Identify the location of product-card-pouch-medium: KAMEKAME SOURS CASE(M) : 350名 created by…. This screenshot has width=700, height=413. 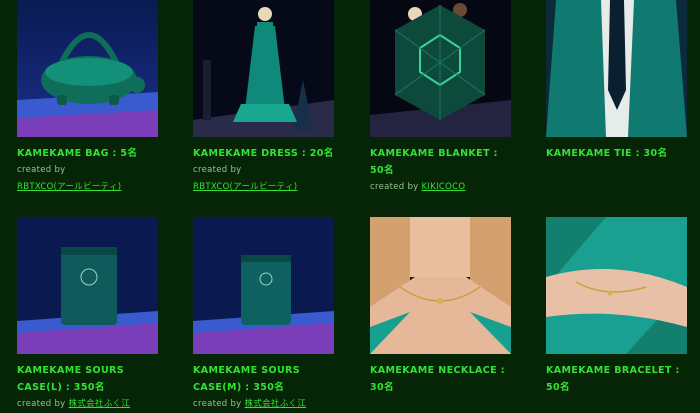
(263, 315).